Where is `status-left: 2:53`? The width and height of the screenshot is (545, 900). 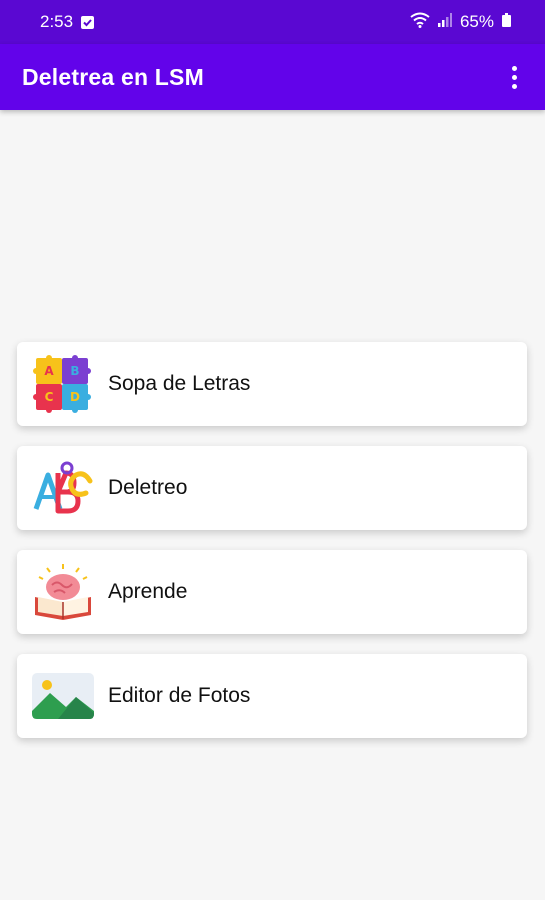 status-left: 2:53 is located at coordinates (67, 22).